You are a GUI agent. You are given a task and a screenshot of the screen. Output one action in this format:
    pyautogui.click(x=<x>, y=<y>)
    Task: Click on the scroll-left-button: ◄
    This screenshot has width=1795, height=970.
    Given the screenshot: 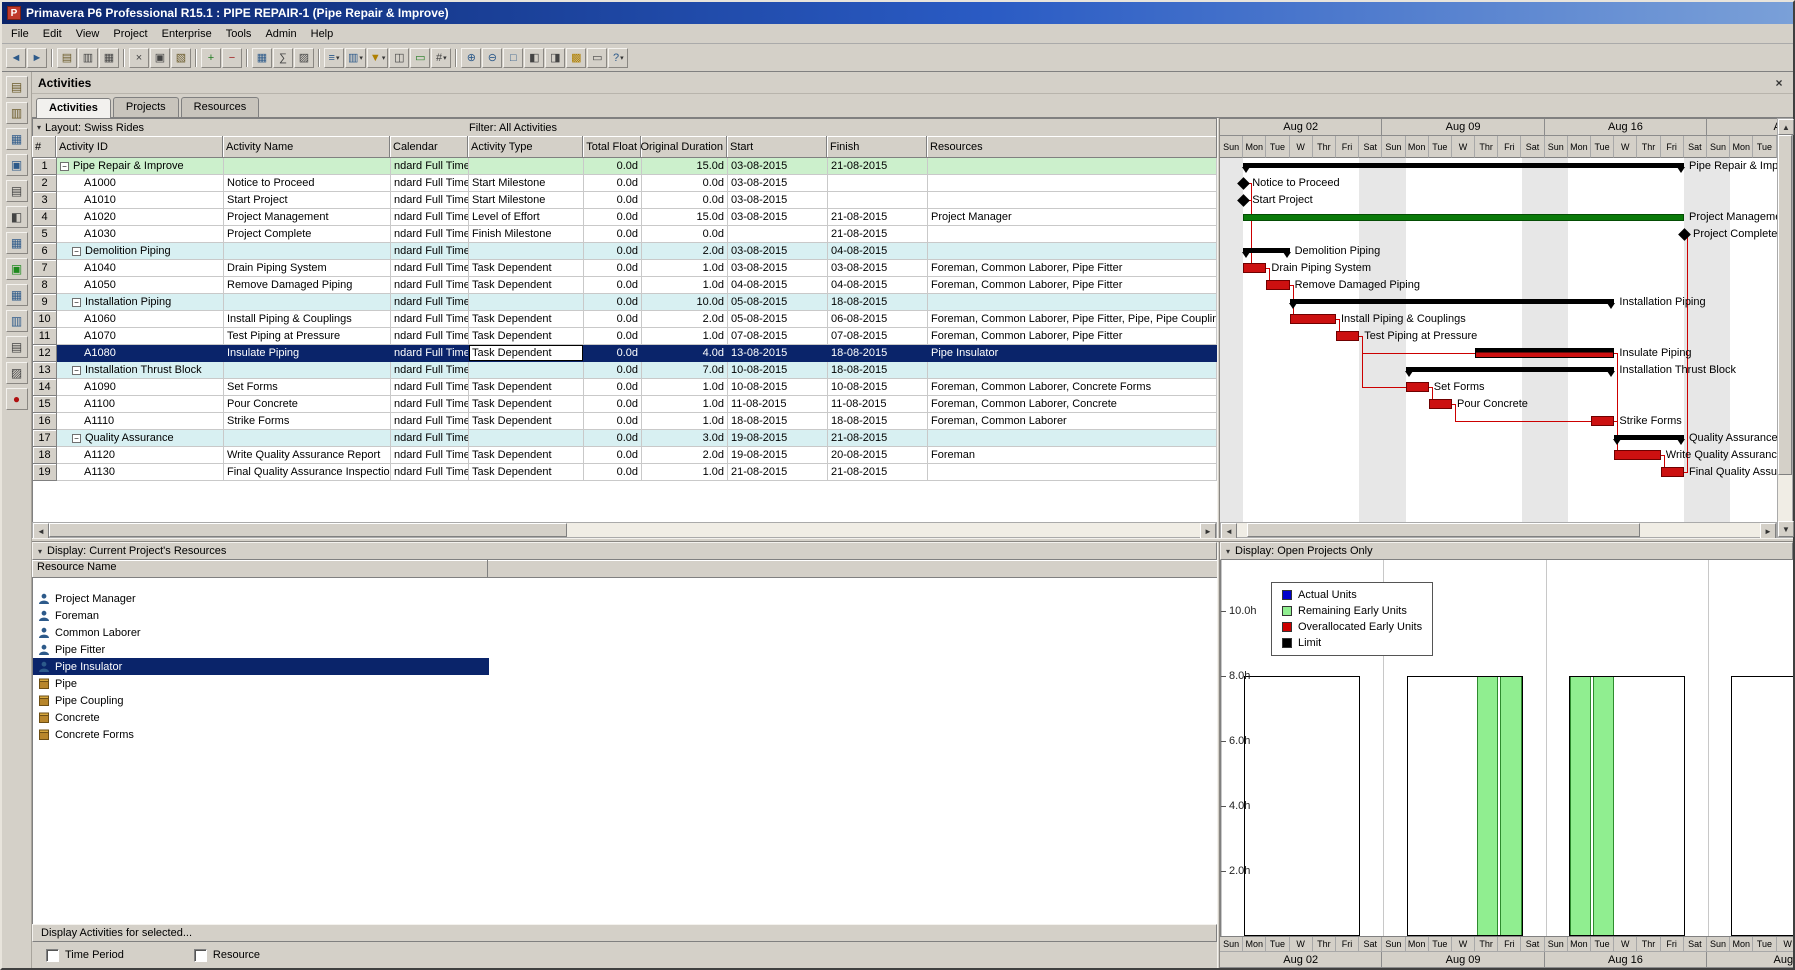 What is the action you would take?
    pyautogui.click(x=41, y=531)
    